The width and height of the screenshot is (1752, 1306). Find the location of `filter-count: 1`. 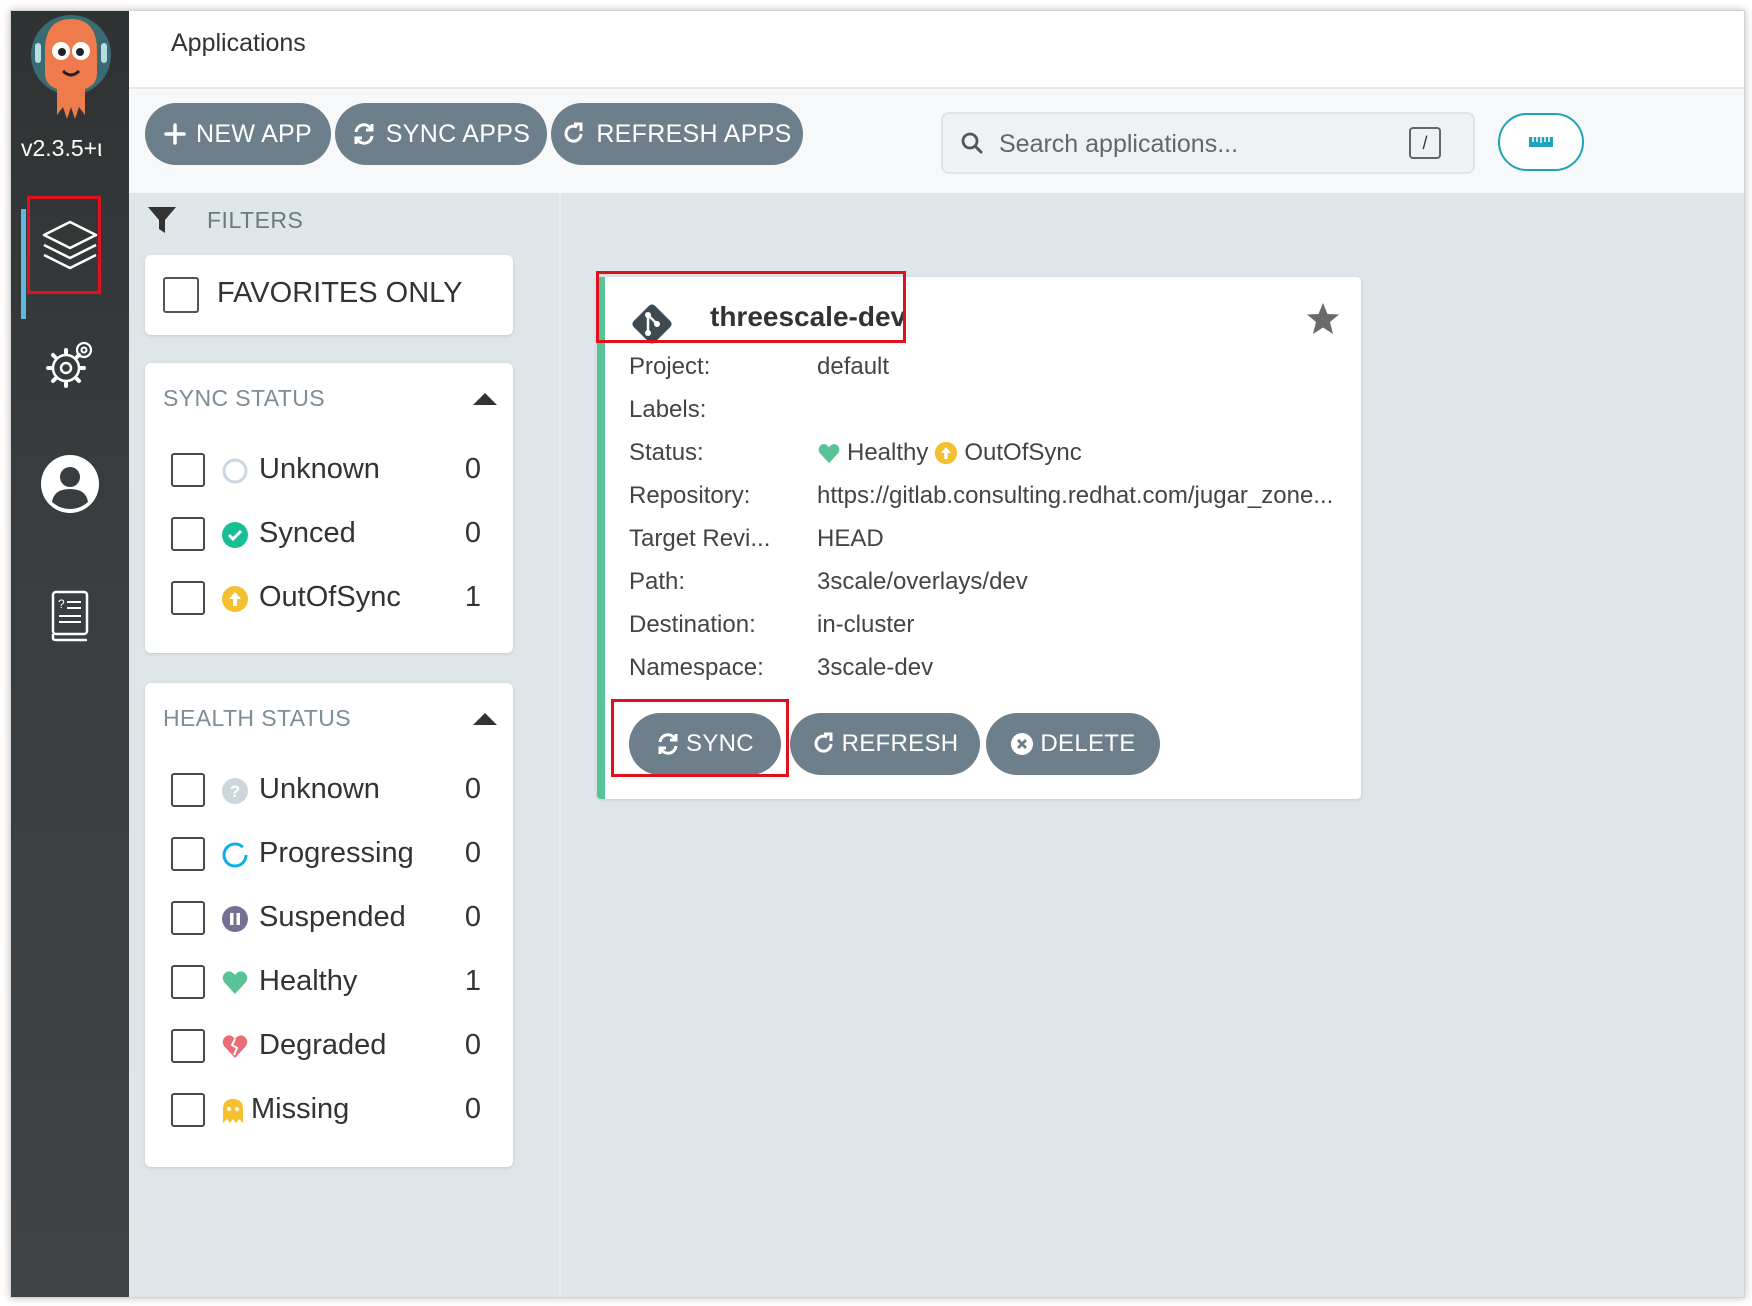

filter-count: 1 is located at coordinates (472, 981).